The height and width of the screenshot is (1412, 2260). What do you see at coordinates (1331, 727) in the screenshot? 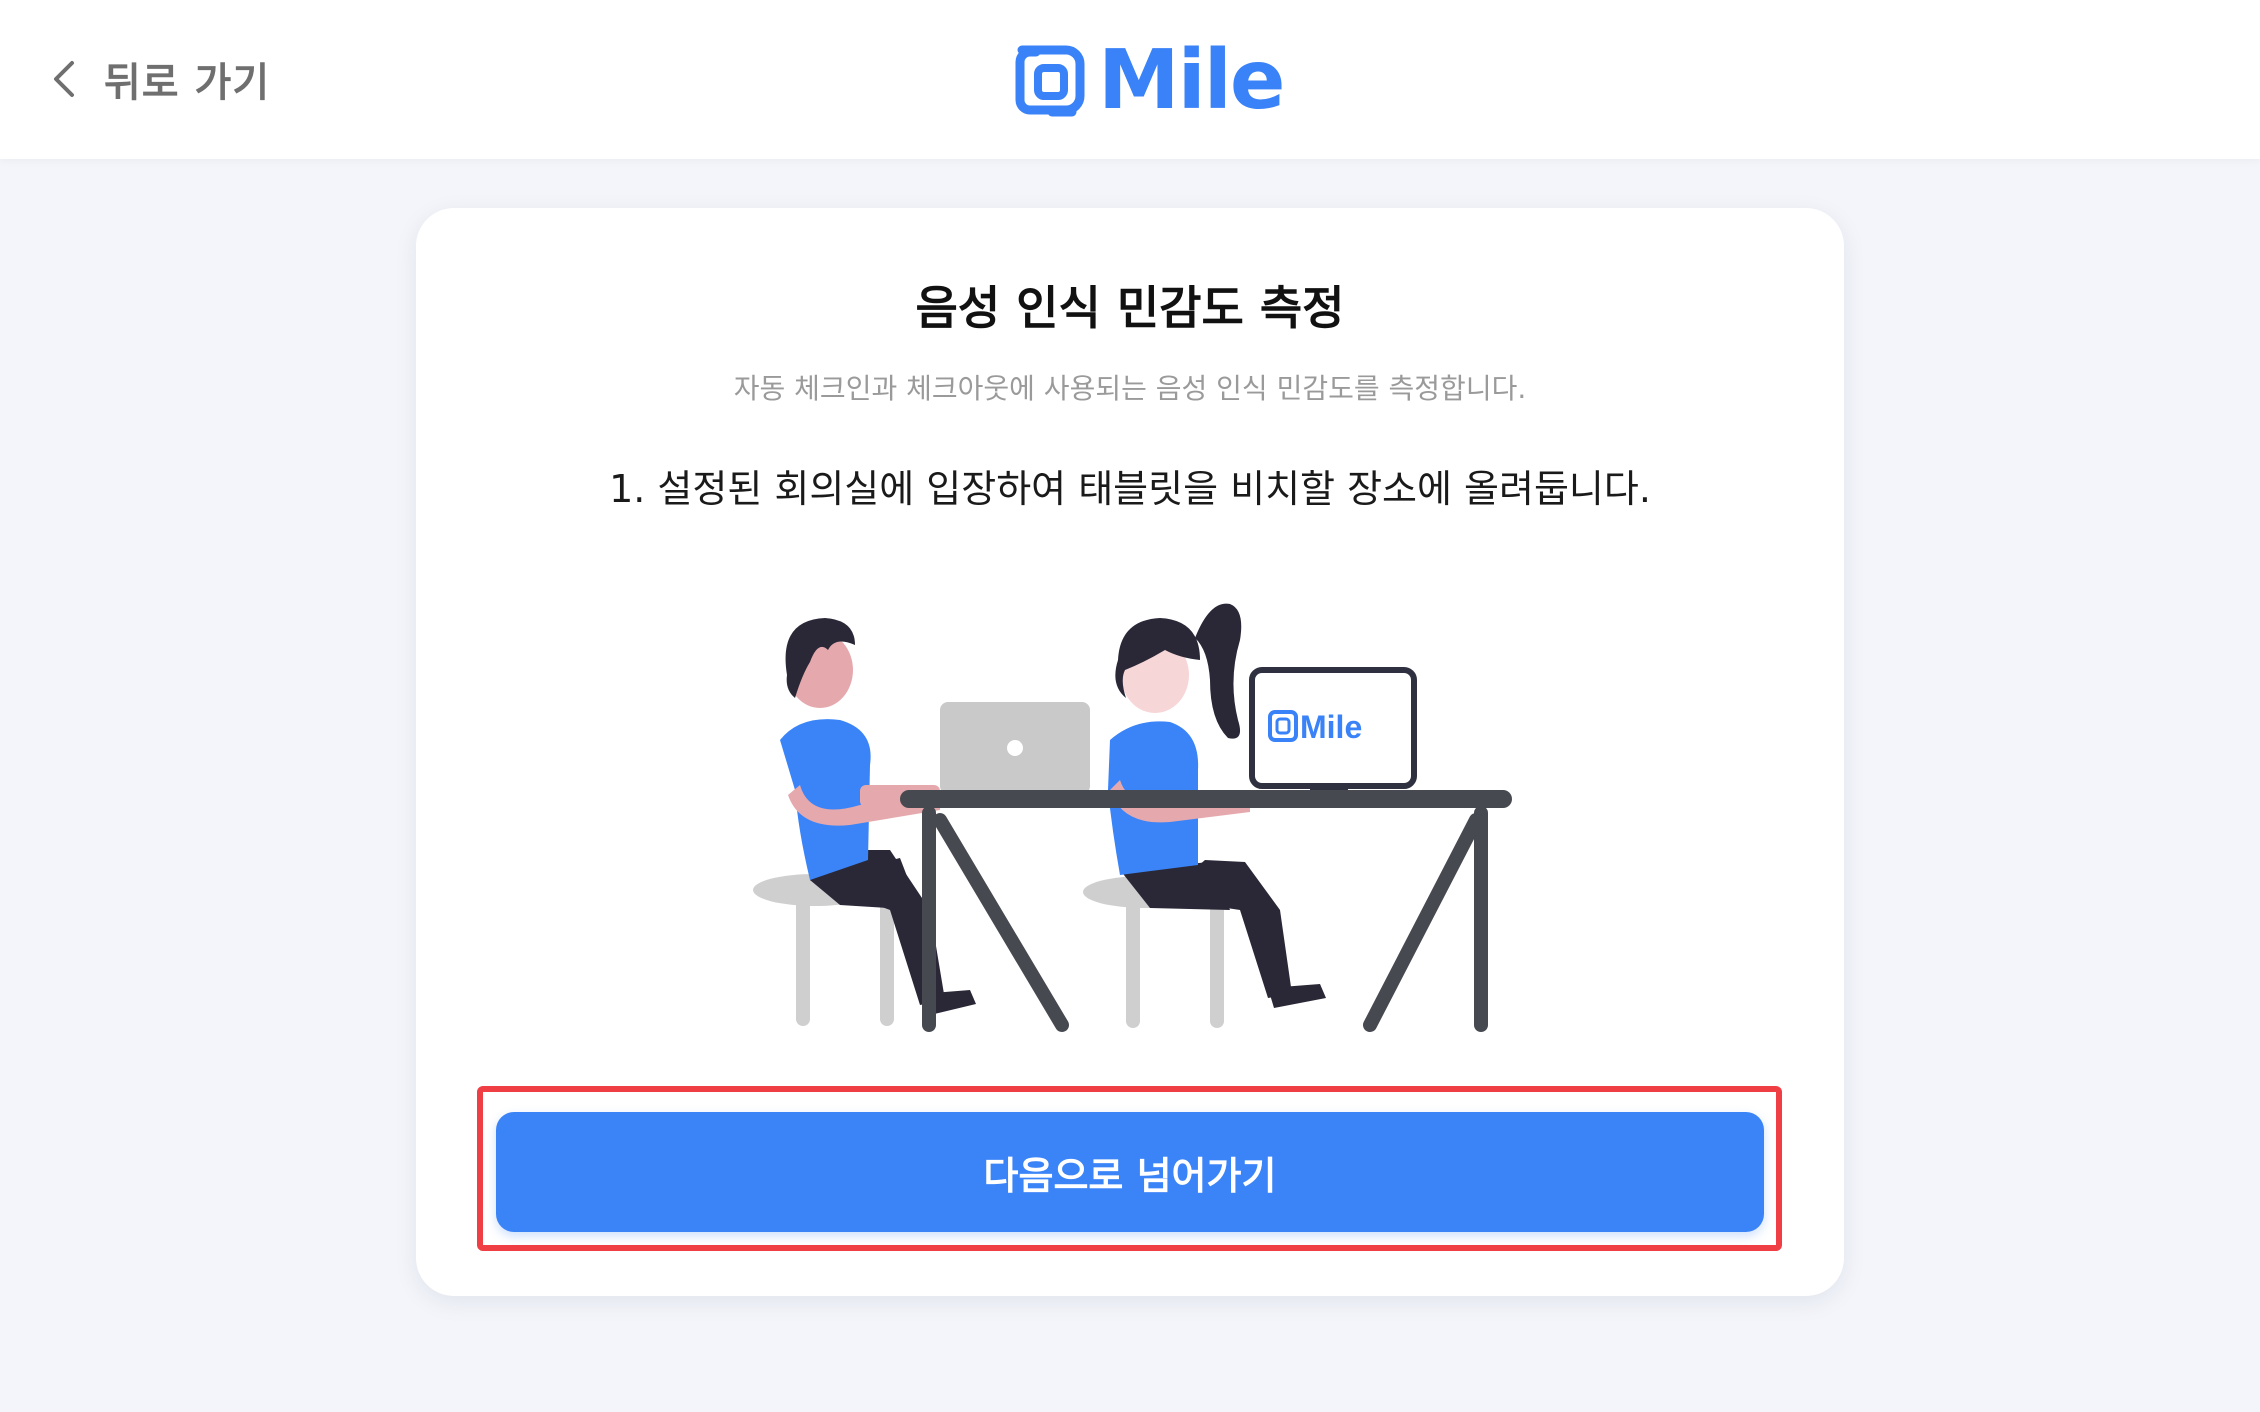
I see `monitor-logo-text: Mile` at bounding box center [1331, 727].